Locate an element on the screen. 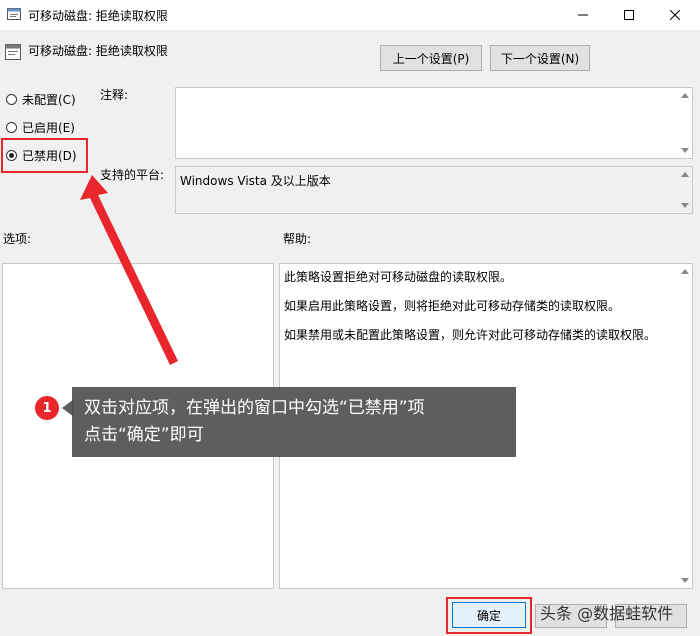 The image size is (700, 636). pointer-arrow-icon is located at coordinates (129, 270).